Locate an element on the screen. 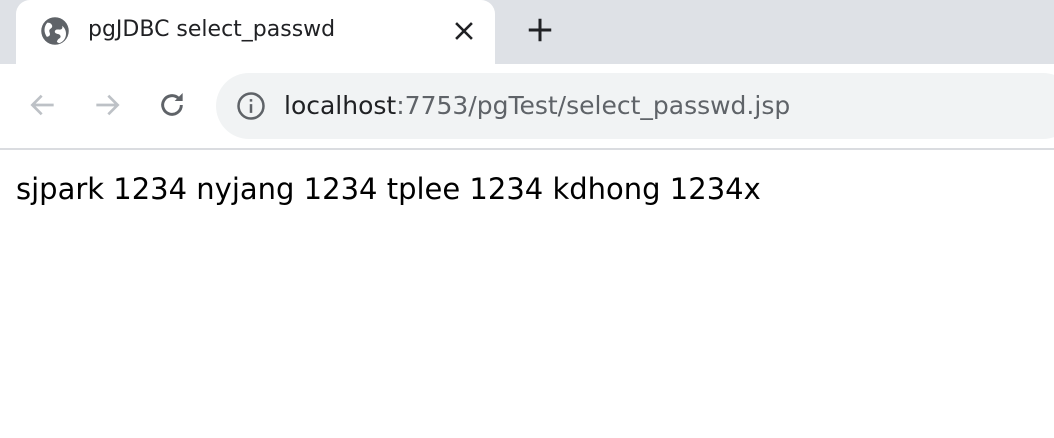 The height and width of the screenshot is (438, 1054). globe-icon is located at coordinates (55, 31).